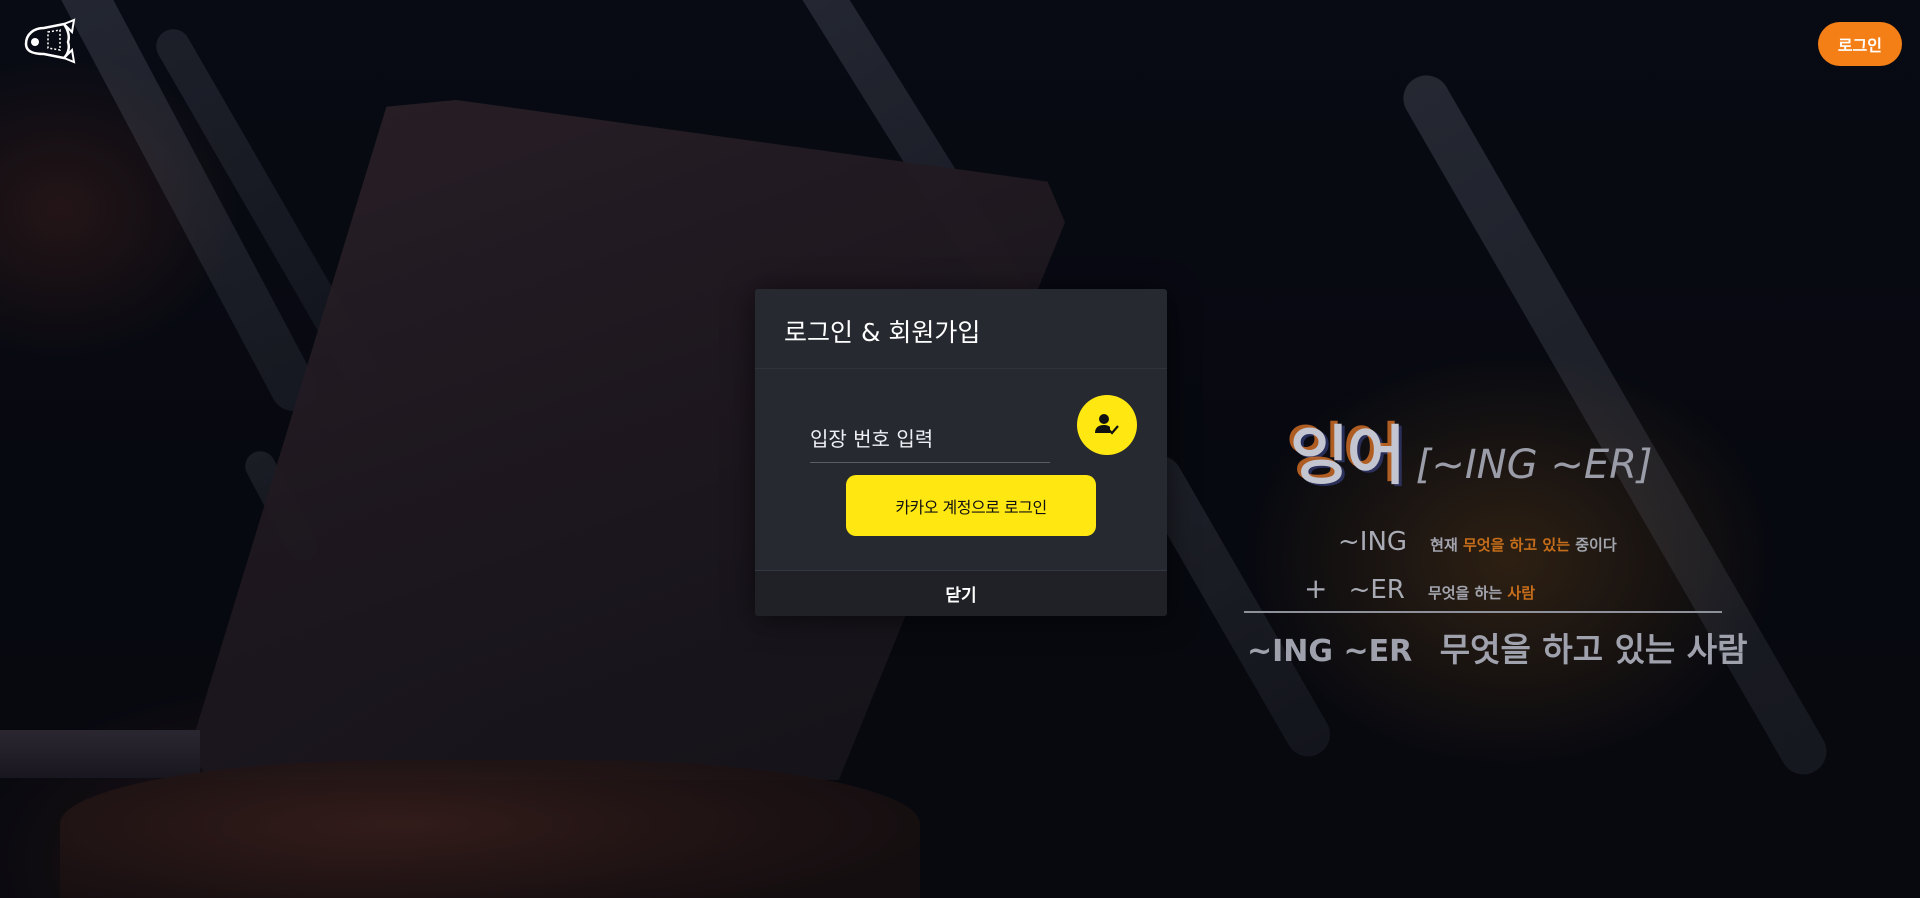 Image resolution: width=1920 pixels, height=898 pixels. I want to click on desc-er: 무엇을 하는 사람, so click(1481, 593).